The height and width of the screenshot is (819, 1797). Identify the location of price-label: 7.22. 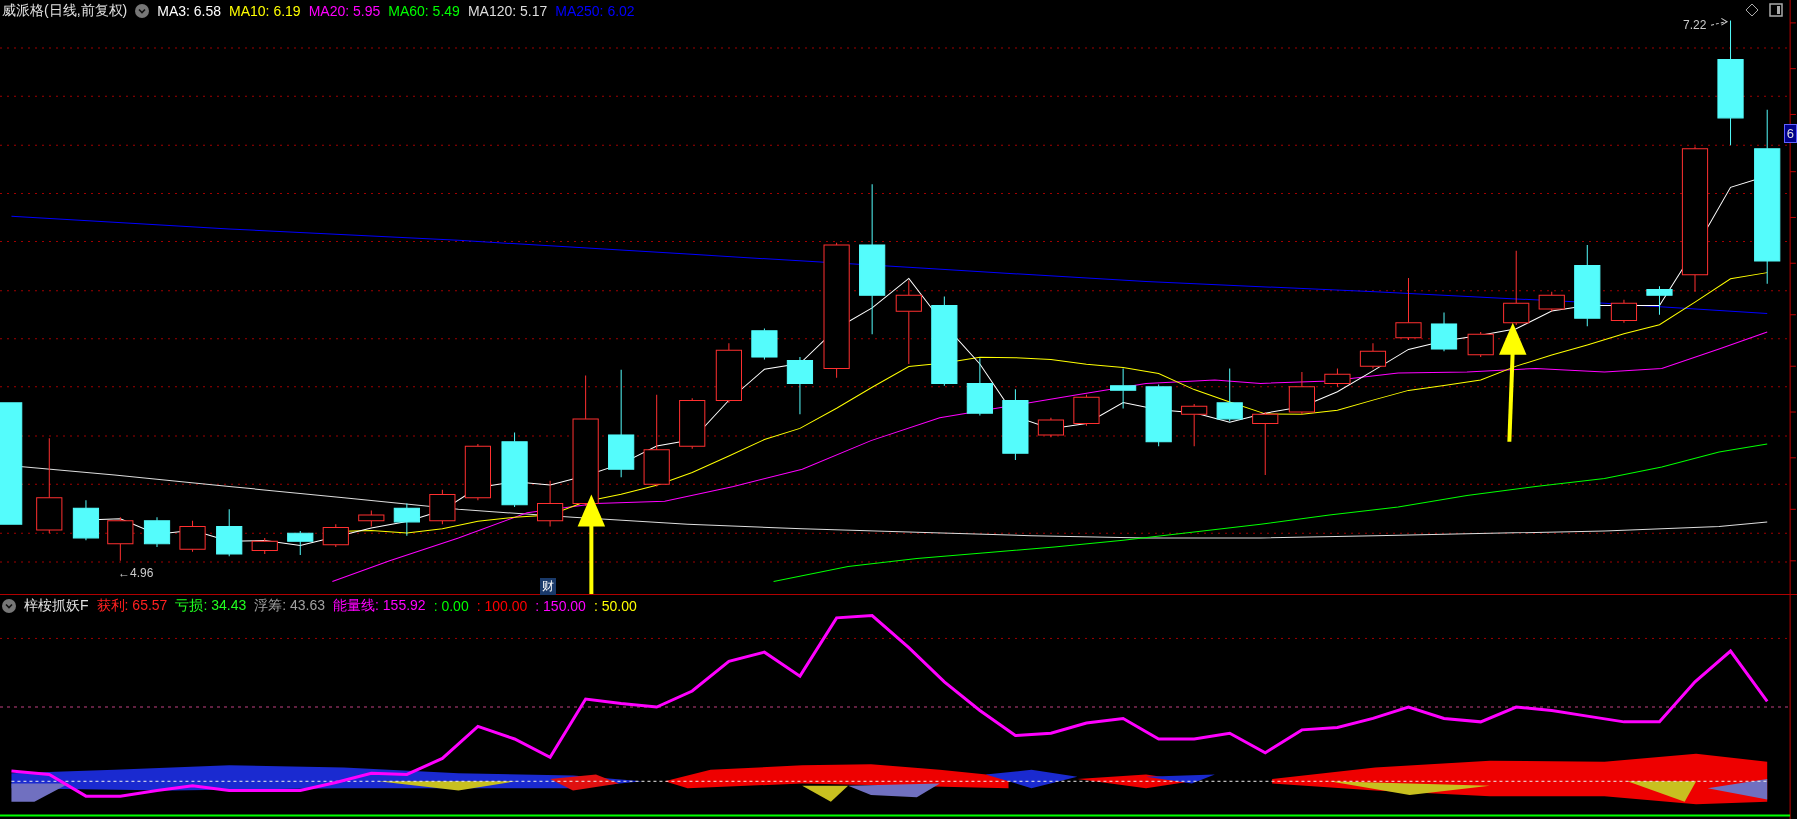
(1695, 25).